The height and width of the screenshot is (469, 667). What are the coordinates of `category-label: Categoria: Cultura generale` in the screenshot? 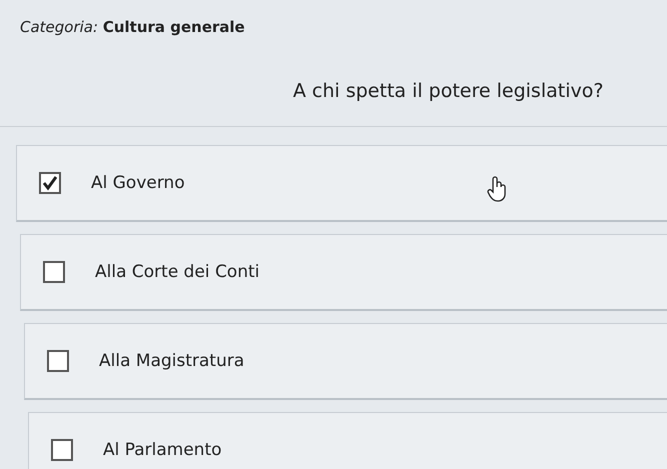 It's located at (133, 27).